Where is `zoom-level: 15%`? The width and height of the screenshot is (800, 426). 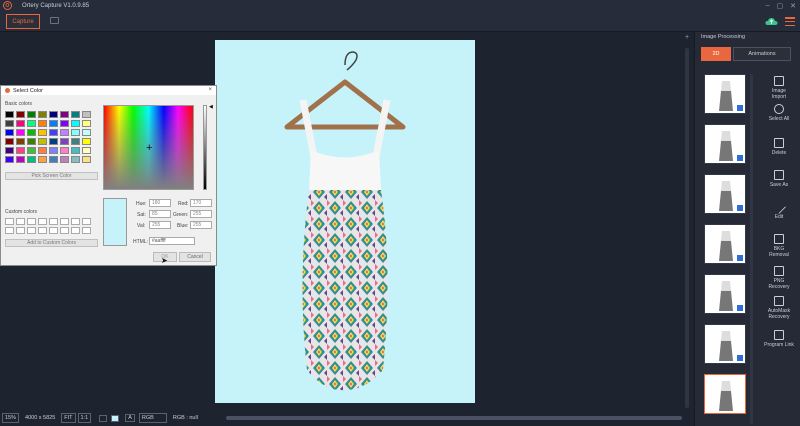 zoom-level: 15% is located at coordinates (11, 418).